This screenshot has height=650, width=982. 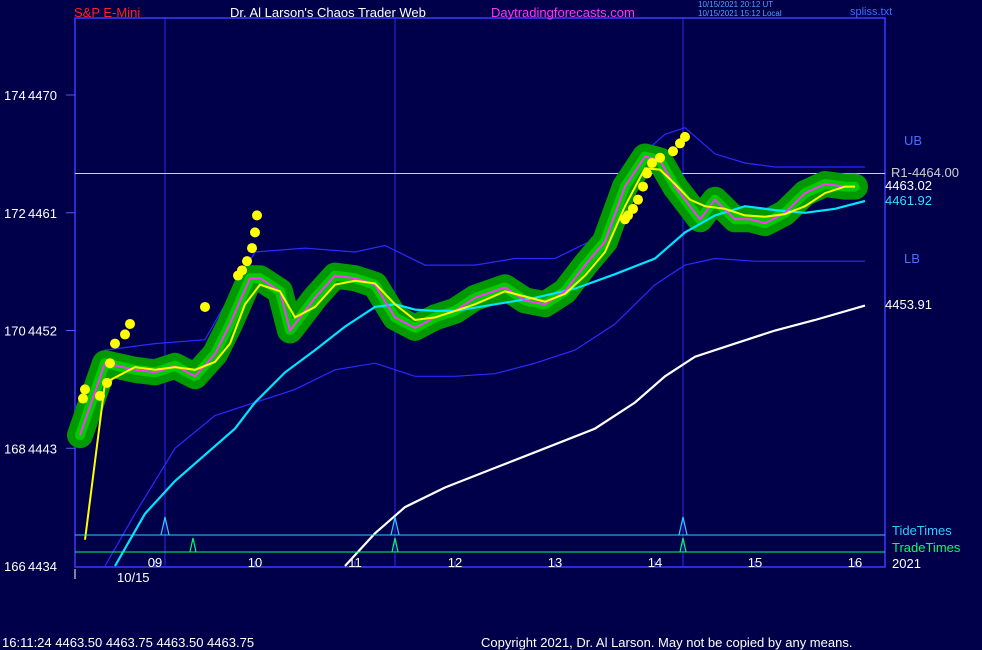 What do you see at coordinates (563, 13) in the screenshot?
I see `site-url-link: Daytradingforecasts.com` at bounding box center [563, 13].